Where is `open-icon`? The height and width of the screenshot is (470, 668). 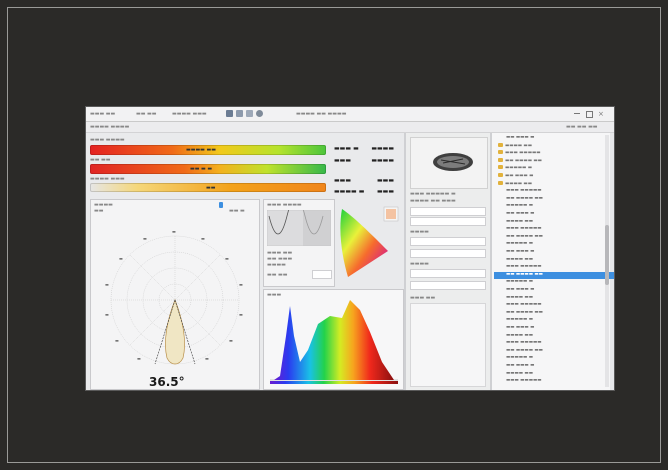 open-icon is located at coordinates (239, 113).